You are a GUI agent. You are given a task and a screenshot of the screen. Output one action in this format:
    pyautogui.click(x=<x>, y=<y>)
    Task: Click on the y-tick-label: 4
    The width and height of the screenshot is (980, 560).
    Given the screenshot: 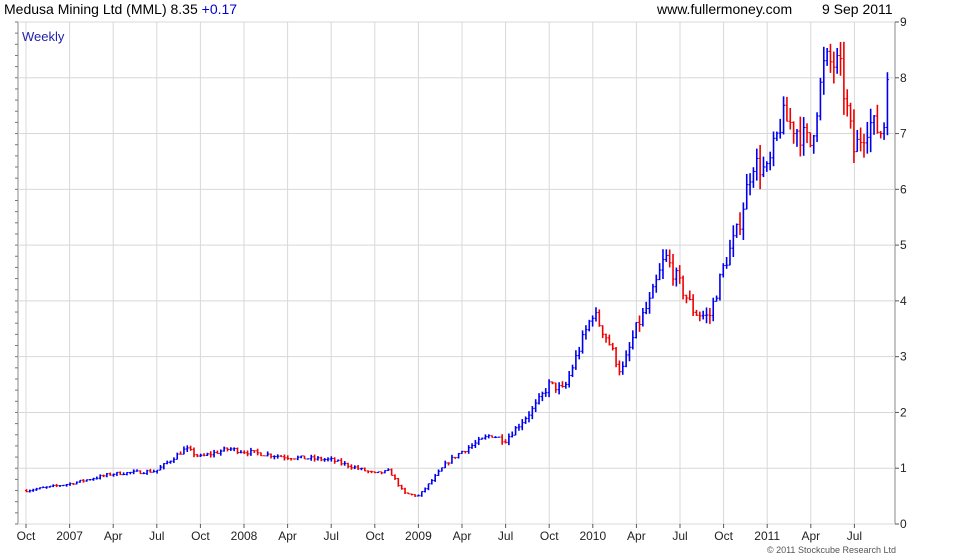 What is the action you would take?
    pyautogui.click(x=903, y=301)
    